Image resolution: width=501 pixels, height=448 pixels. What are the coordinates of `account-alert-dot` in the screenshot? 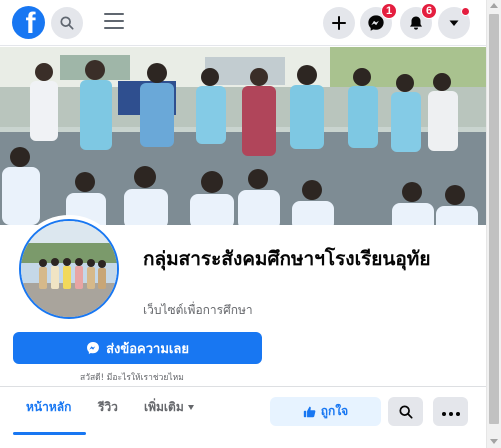 It's located at (465, 11).